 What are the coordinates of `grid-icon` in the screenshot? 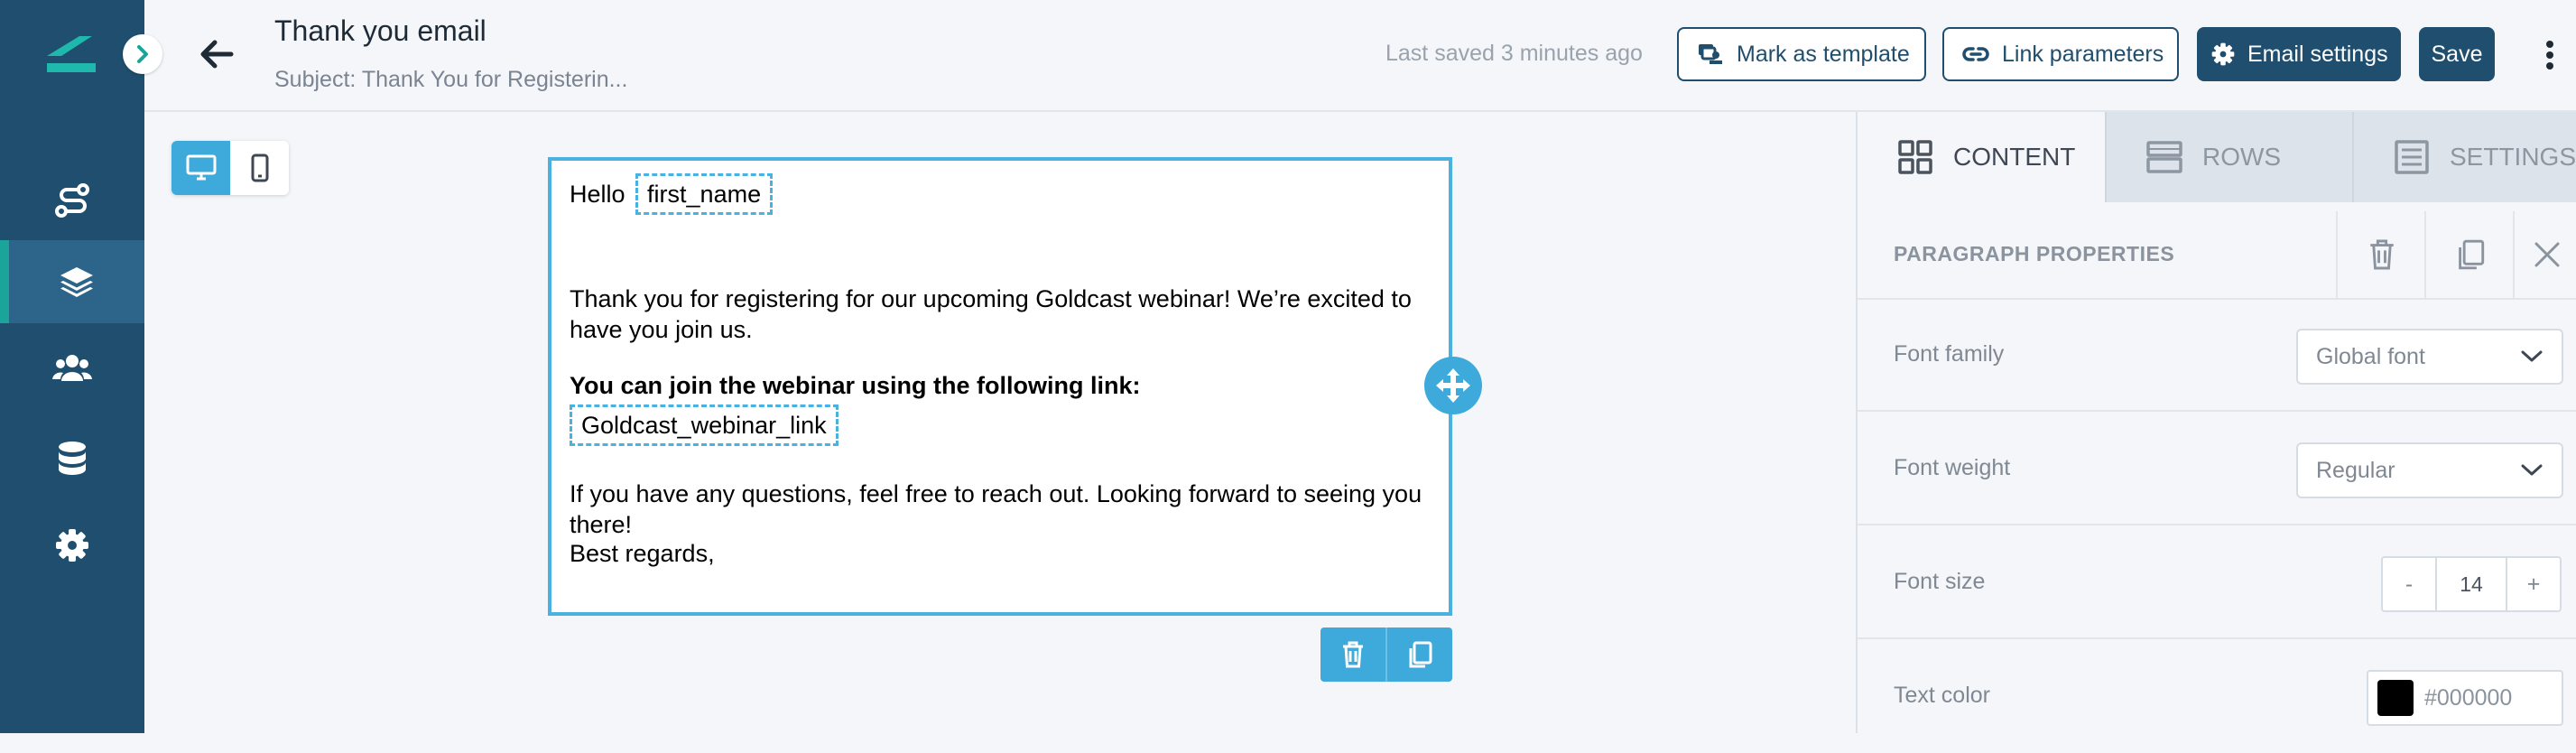 It's located at (1915, 157).